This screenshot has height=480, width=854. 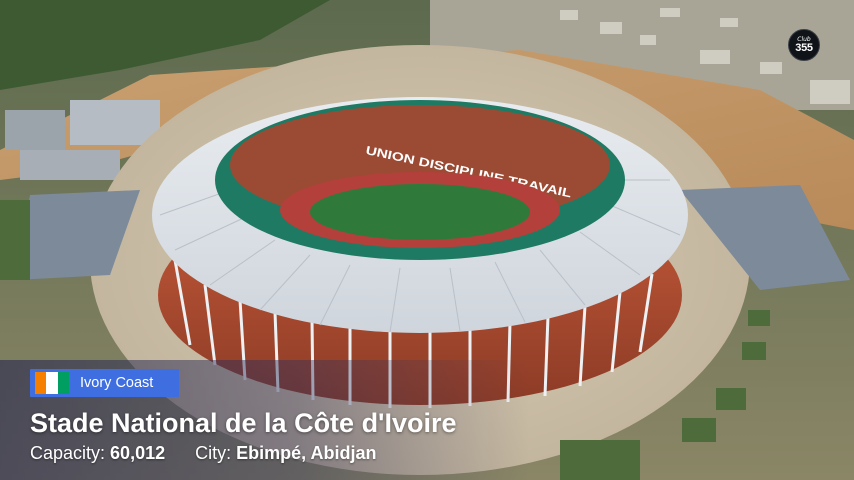 I want to click on capacity-label: Capacity:, so click(x=70, y=453).